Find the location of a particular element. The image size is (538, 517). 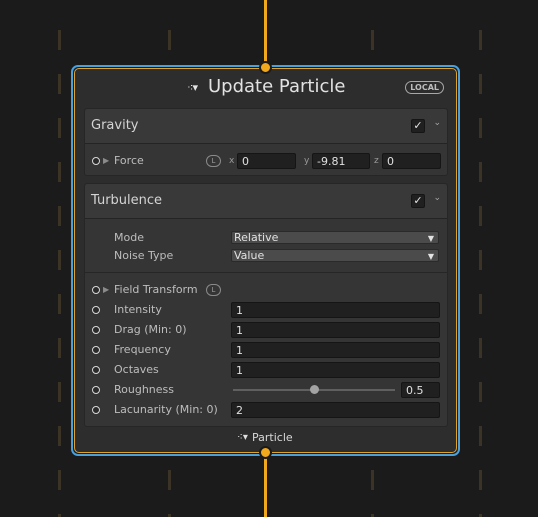

intensity-label: Intensity is located at coordinates (138, 309).